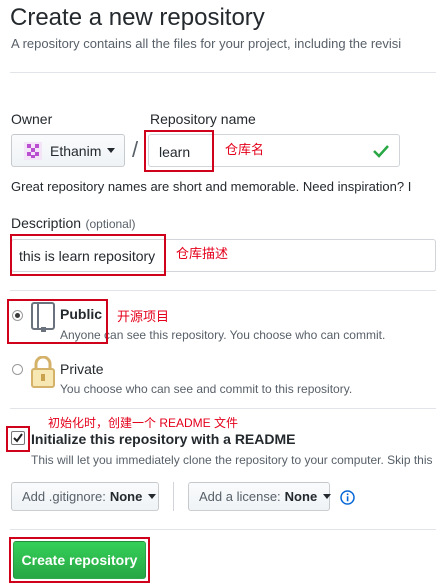 The image size is (436, 583). I want to click on license-value: None, so click(301, 496).